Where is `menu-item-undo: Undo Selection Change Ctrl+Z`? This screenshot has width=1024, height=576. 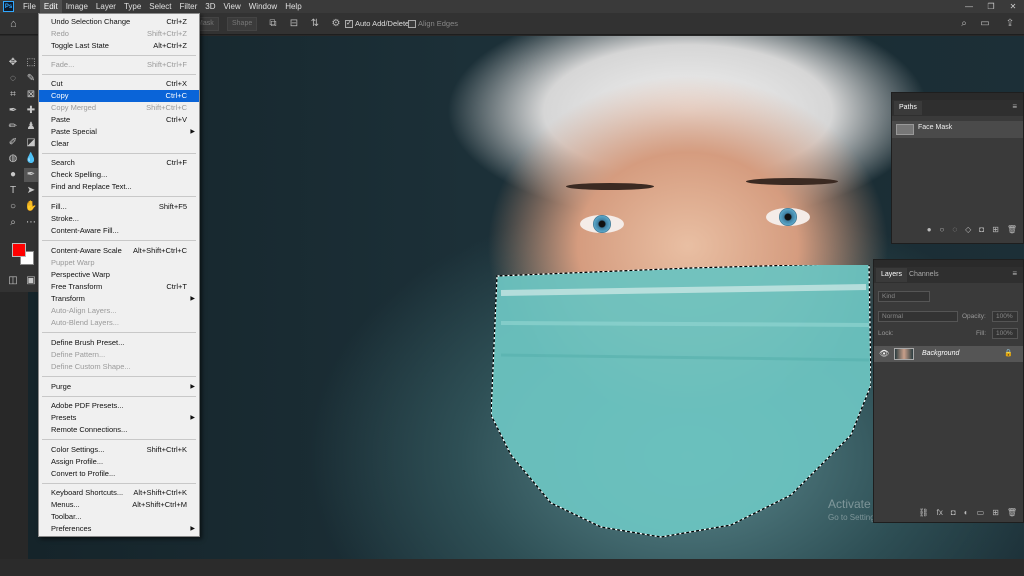 menu-item-undo: Undo Selection Change Ctrl+Z is located at coordinates (119, 22).